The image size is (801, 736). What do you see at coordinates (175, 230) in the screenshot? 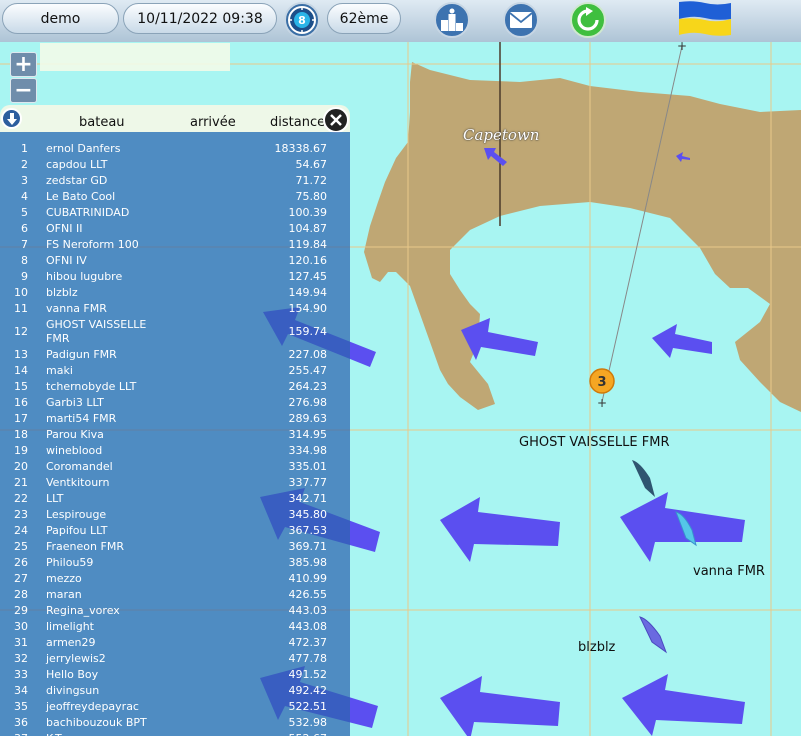
I see `ranking-row: 6 OFNI II 104.87` at bounding box center [175, 230].